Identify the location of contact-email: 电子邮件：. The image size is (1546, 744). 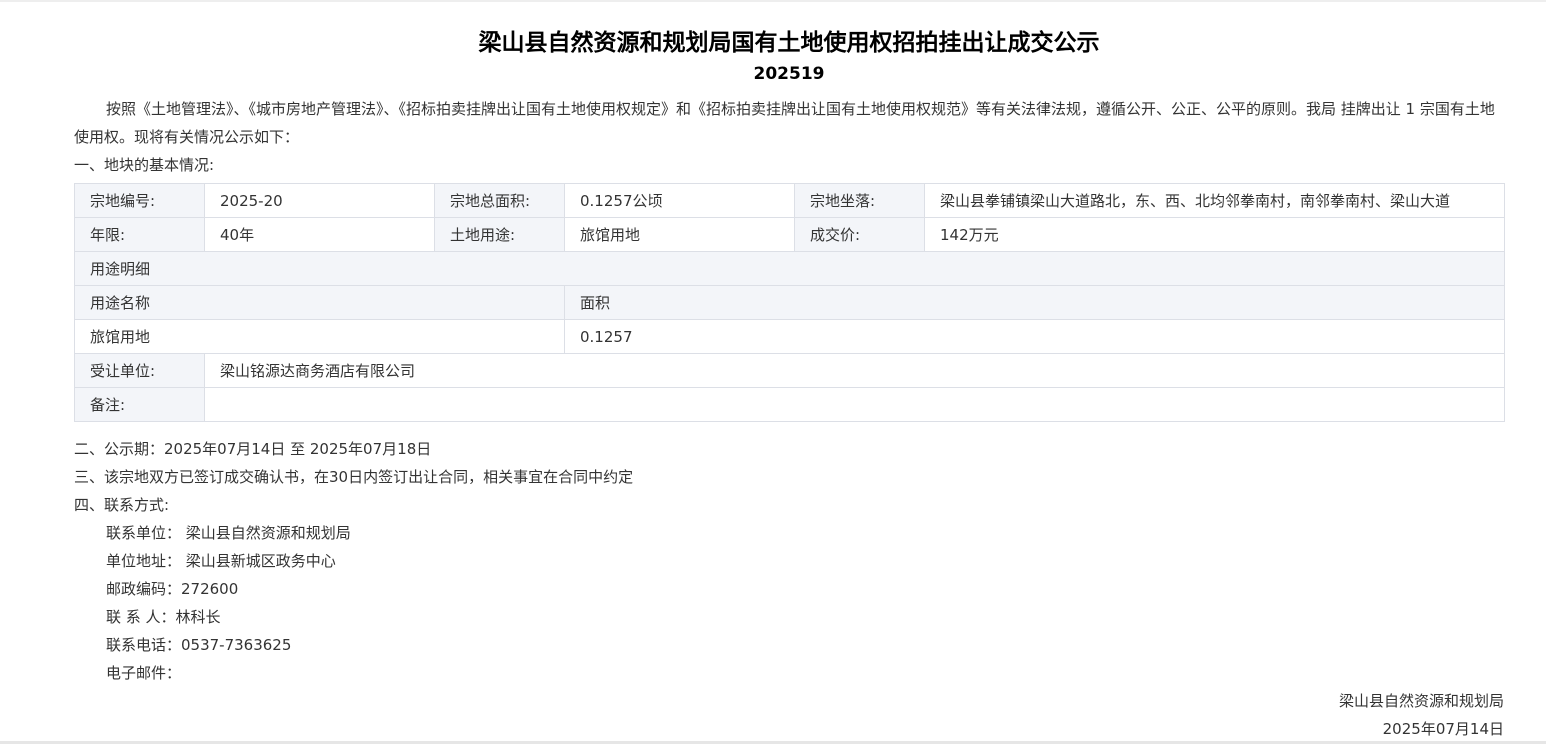
(144, 673).